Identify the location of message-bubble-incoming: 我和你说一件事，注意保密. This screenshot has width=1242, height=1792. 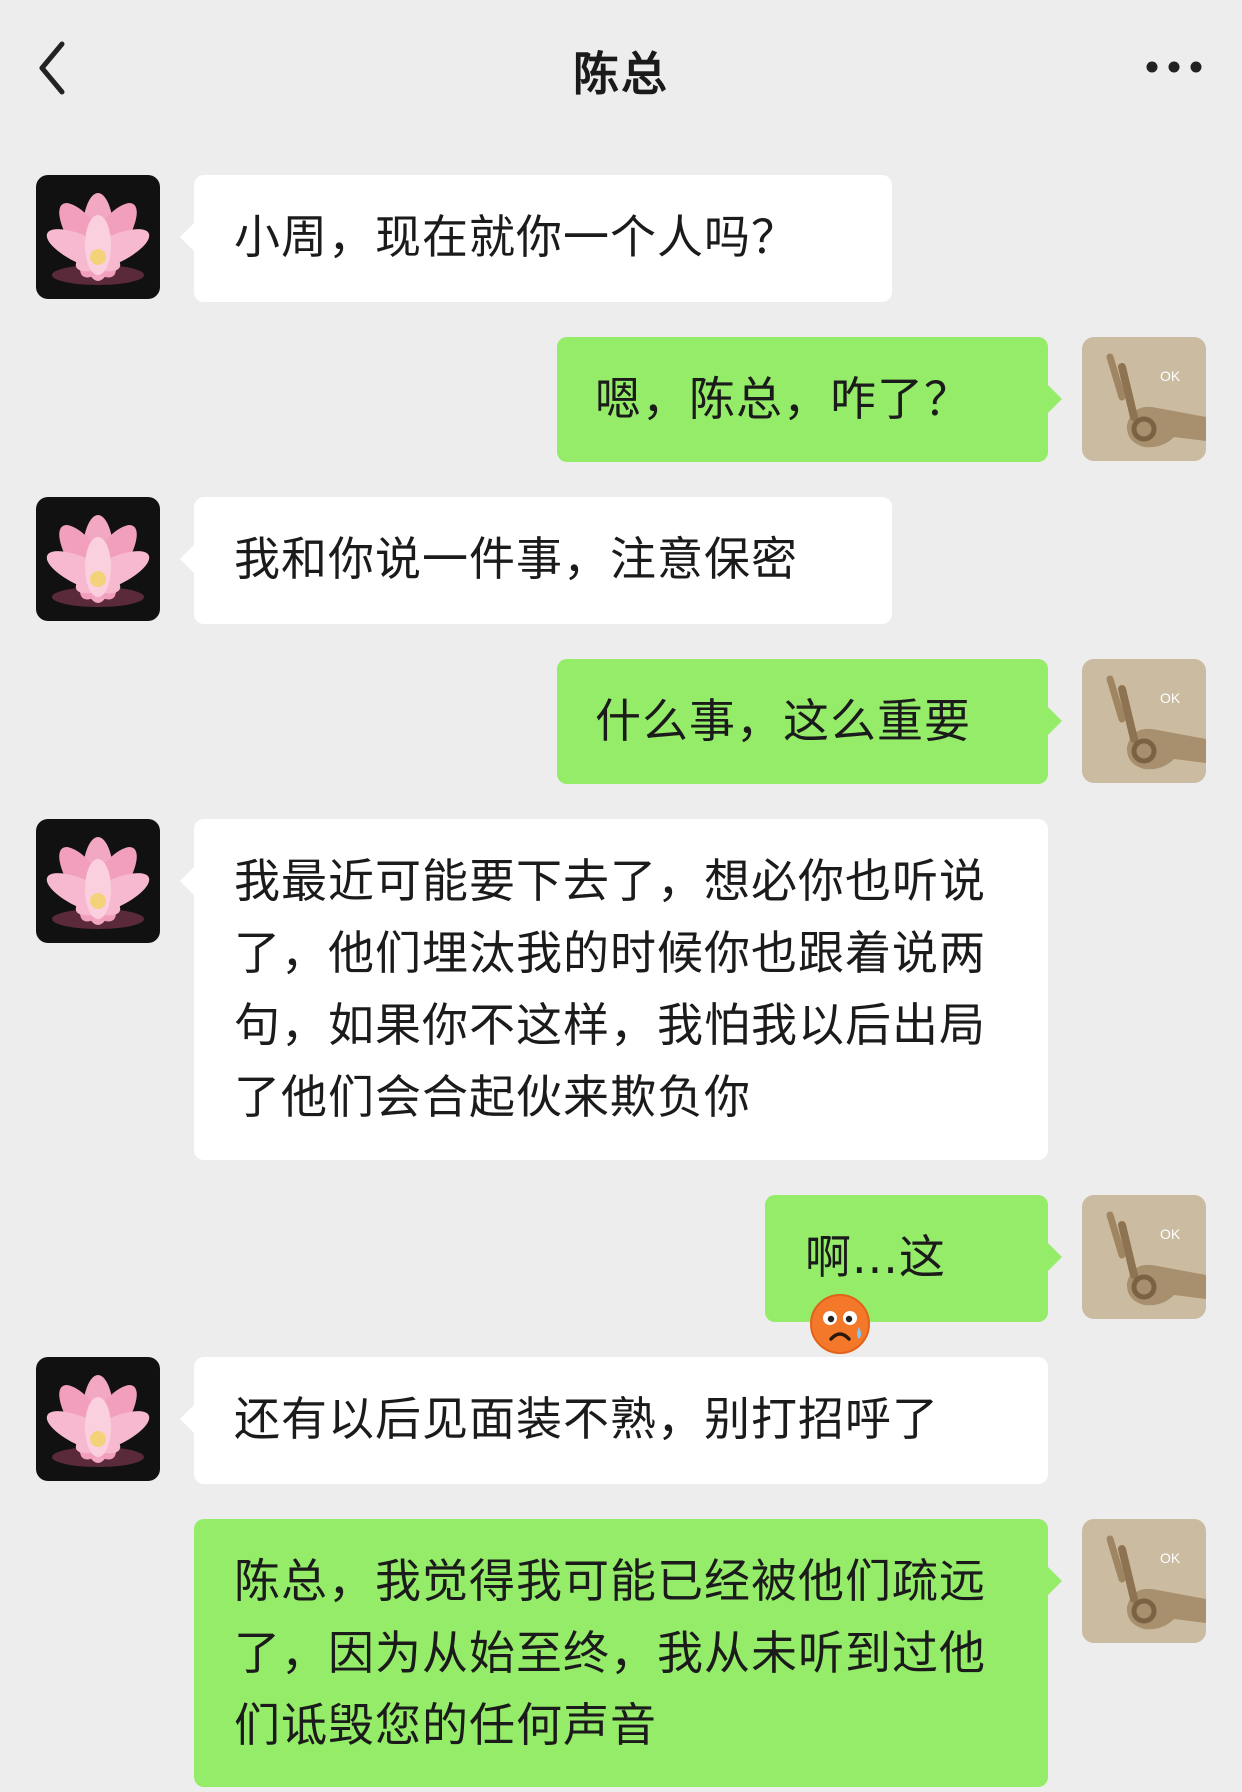
(536, 560).